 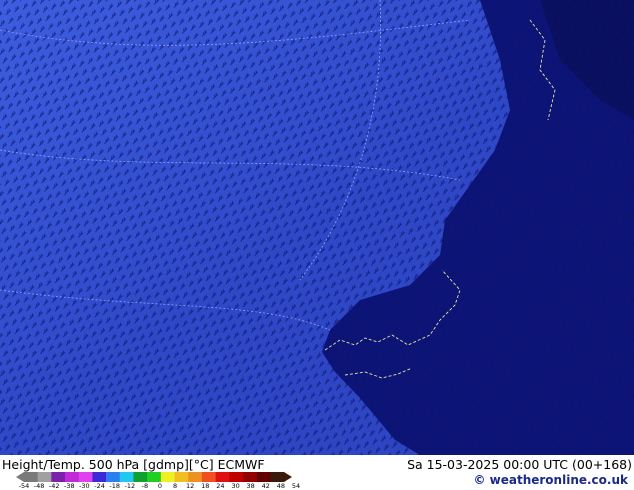 What do you see at coordinates (190, 486) in the screenshot?
I see `colorbar-tick-label: 12` at bounding box center [190, 486].